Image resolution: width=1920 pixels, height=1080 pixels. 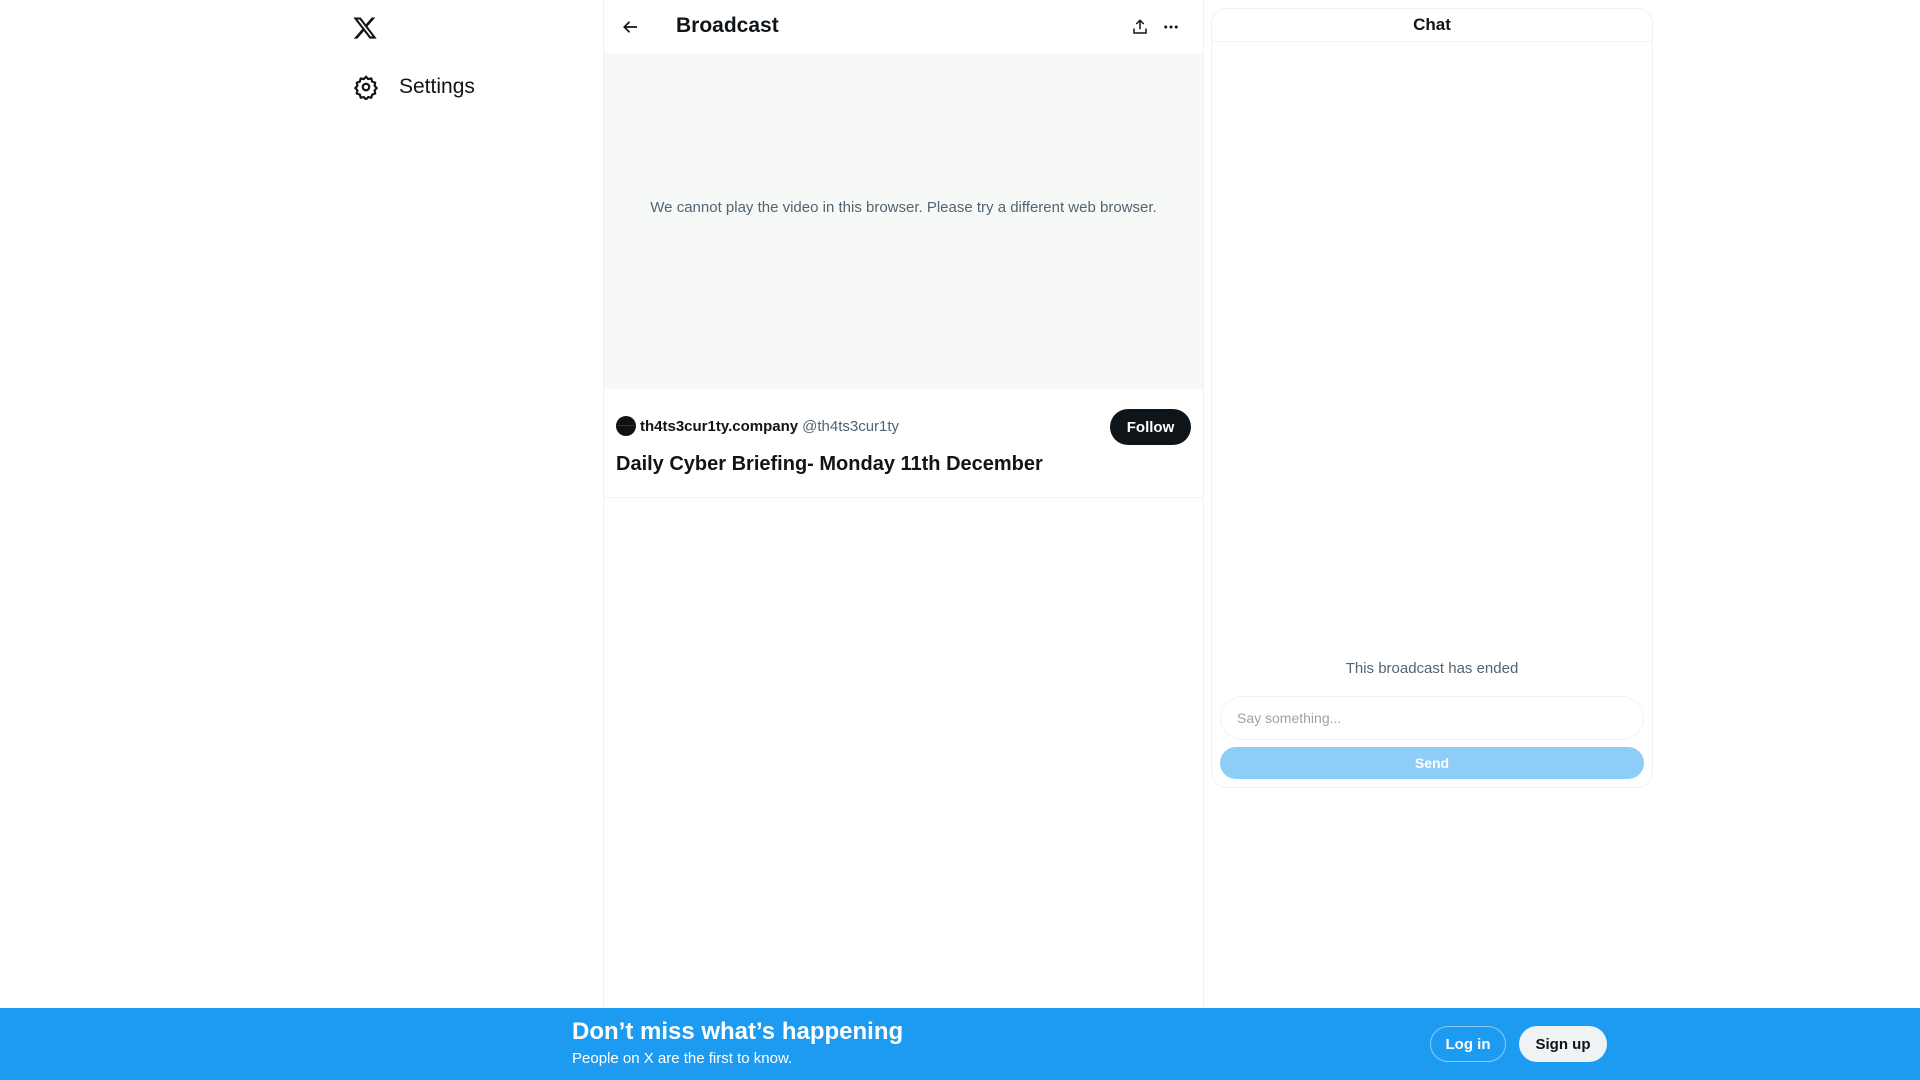 What do you see at coordinates (719, 426) in the screenshot?
I see `author-name: th4ts3cur1ty.company` at bounding box center [719, 426].